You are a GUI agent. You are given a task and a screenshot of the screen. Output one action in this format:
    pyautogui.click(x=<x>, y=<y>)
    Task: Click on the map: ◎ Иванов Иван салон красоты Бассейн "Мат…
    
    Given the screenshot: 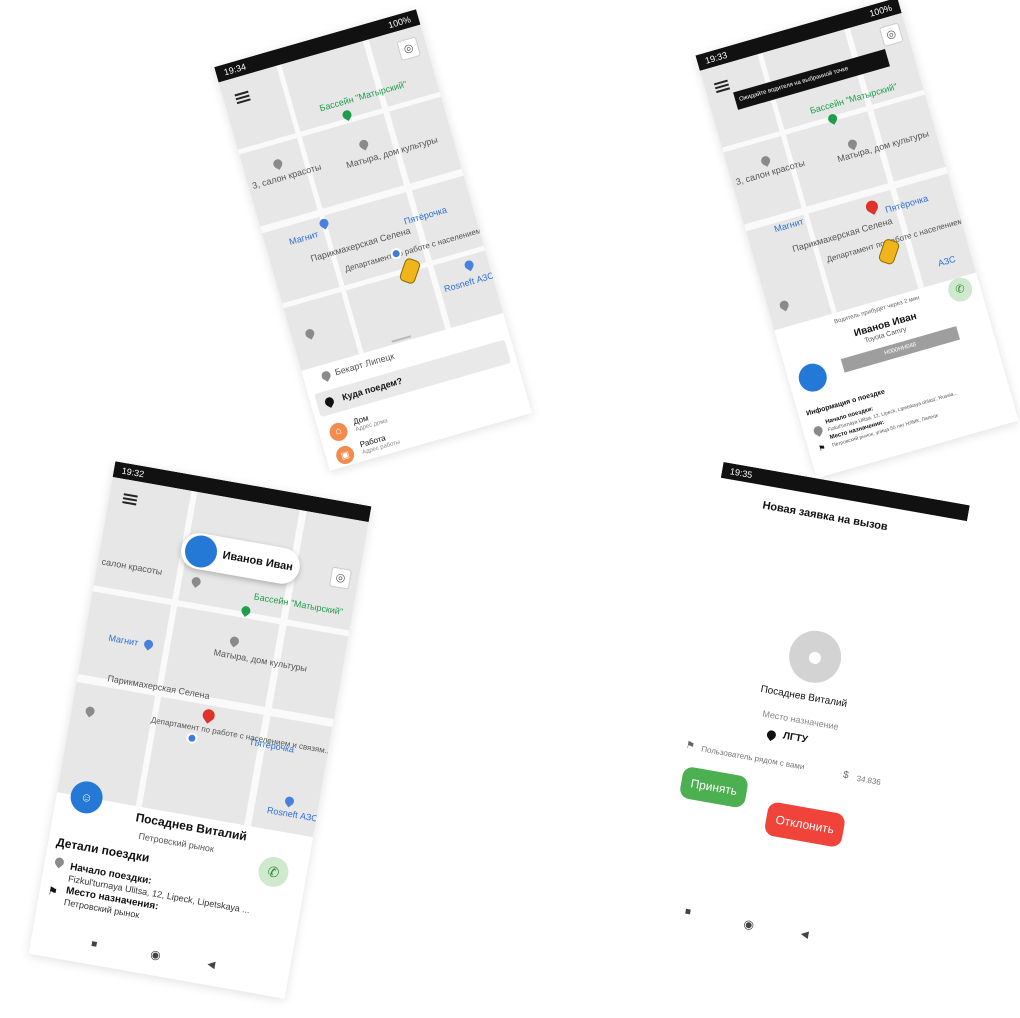 What is the action you would take?
    pyautogui.click(x=213, y=657)
    